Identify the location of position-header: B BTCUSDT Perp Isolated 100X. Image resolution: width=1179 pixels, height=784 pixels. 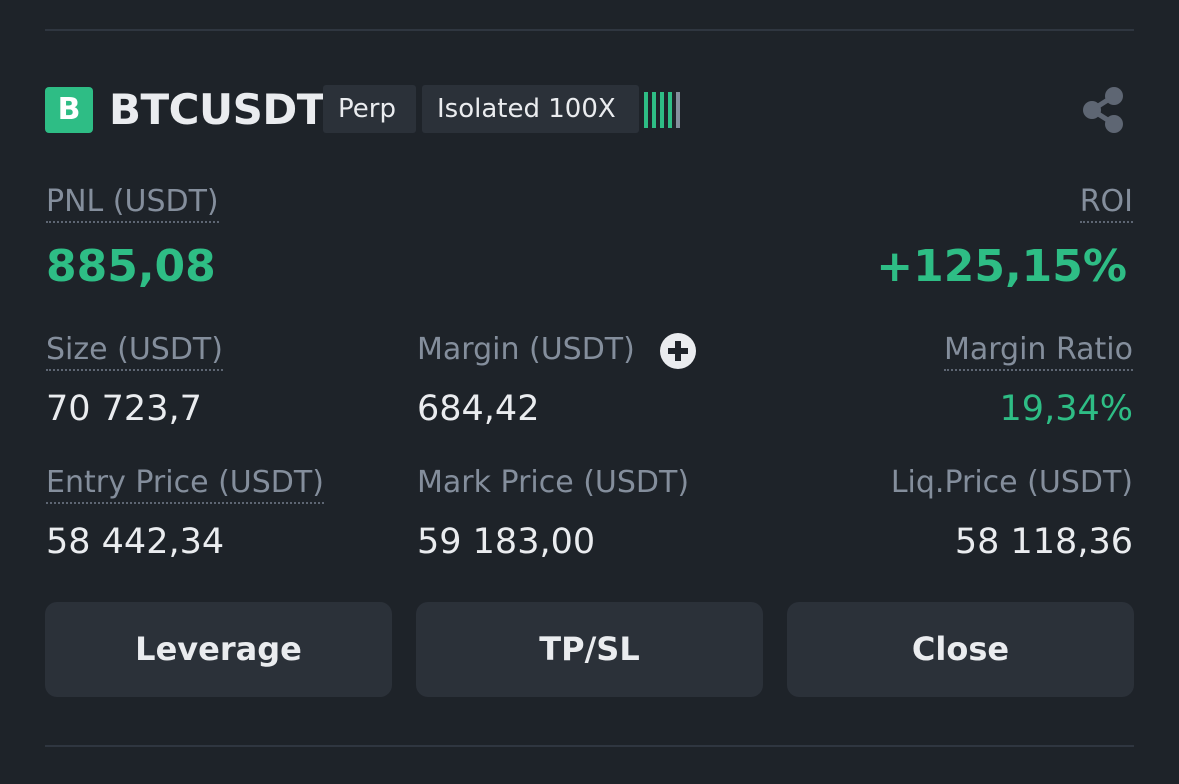
(589, 110).